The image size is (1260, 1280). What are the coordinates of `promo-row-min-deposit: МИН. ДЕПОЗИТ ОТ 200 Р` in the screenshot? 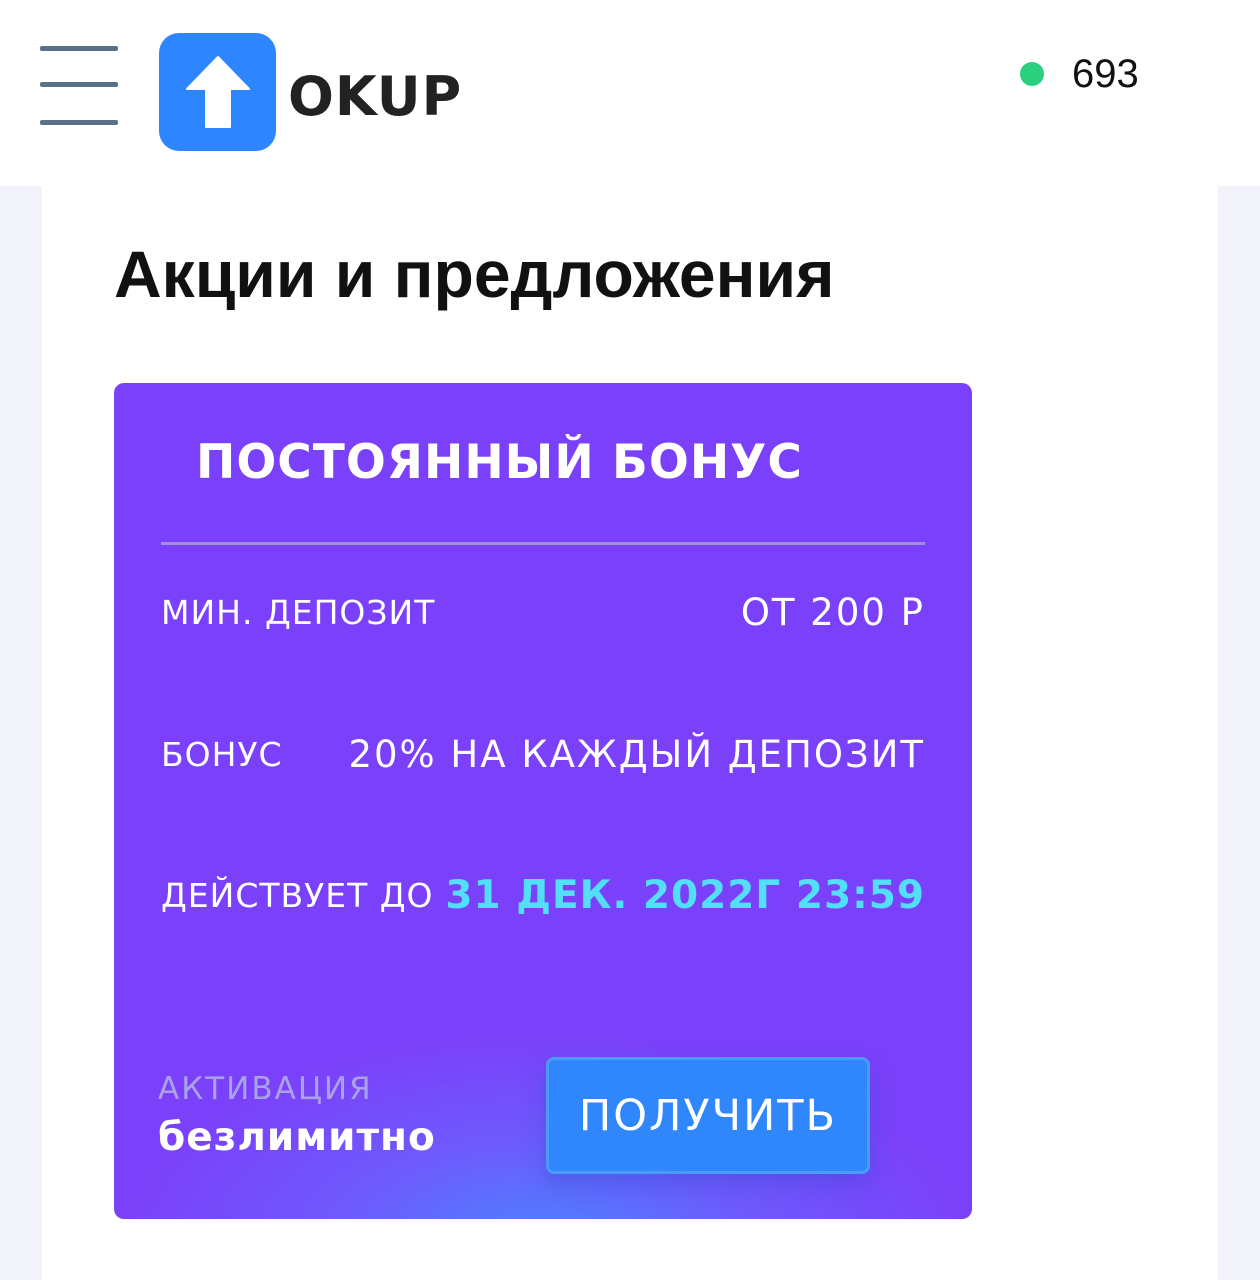 It's located at (543, 612).